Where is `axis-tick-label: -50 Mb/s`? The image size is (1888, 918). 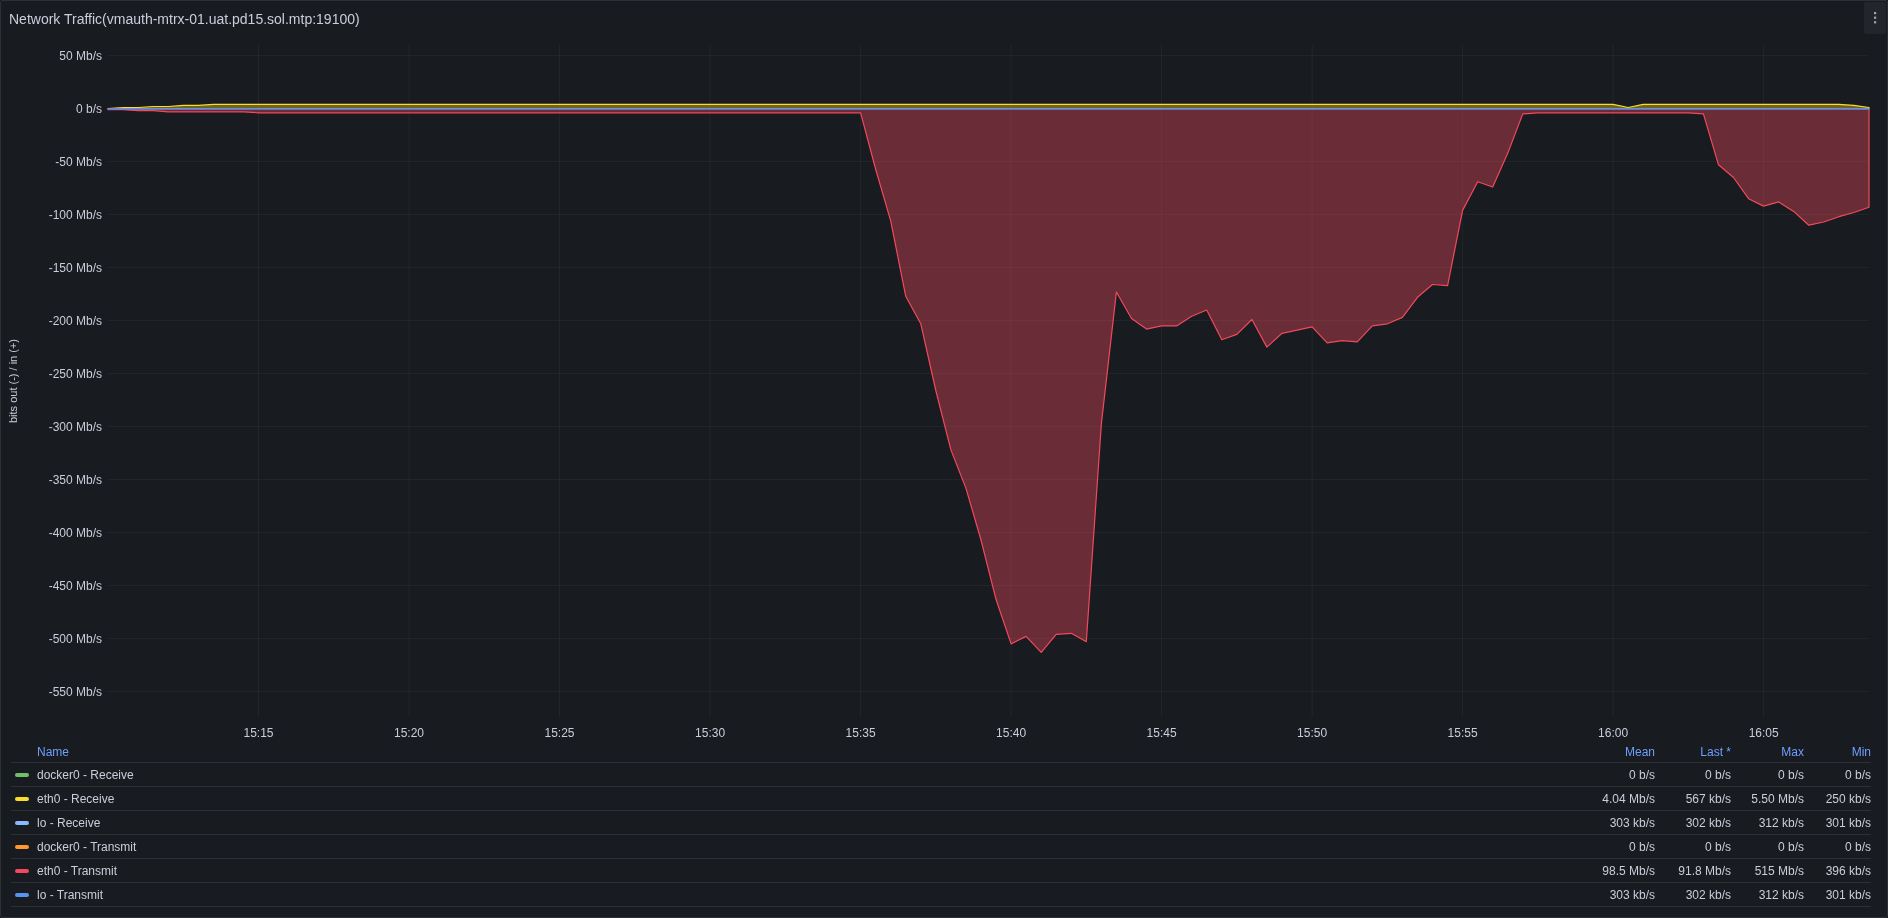 axis-tick-label: -50 Mb/s is located at coordinates (78, 161).